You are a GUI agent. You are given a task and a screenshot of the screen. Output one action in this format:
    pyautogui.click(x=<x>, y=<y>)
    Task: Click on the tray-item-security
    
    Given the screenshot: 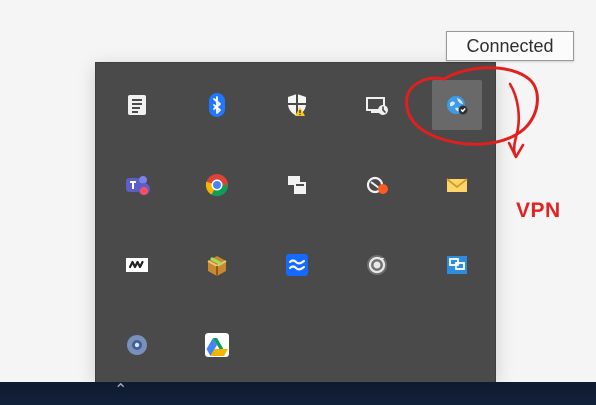 What is the action you would take?
    pyautogui.click(x=297, y=105)
    